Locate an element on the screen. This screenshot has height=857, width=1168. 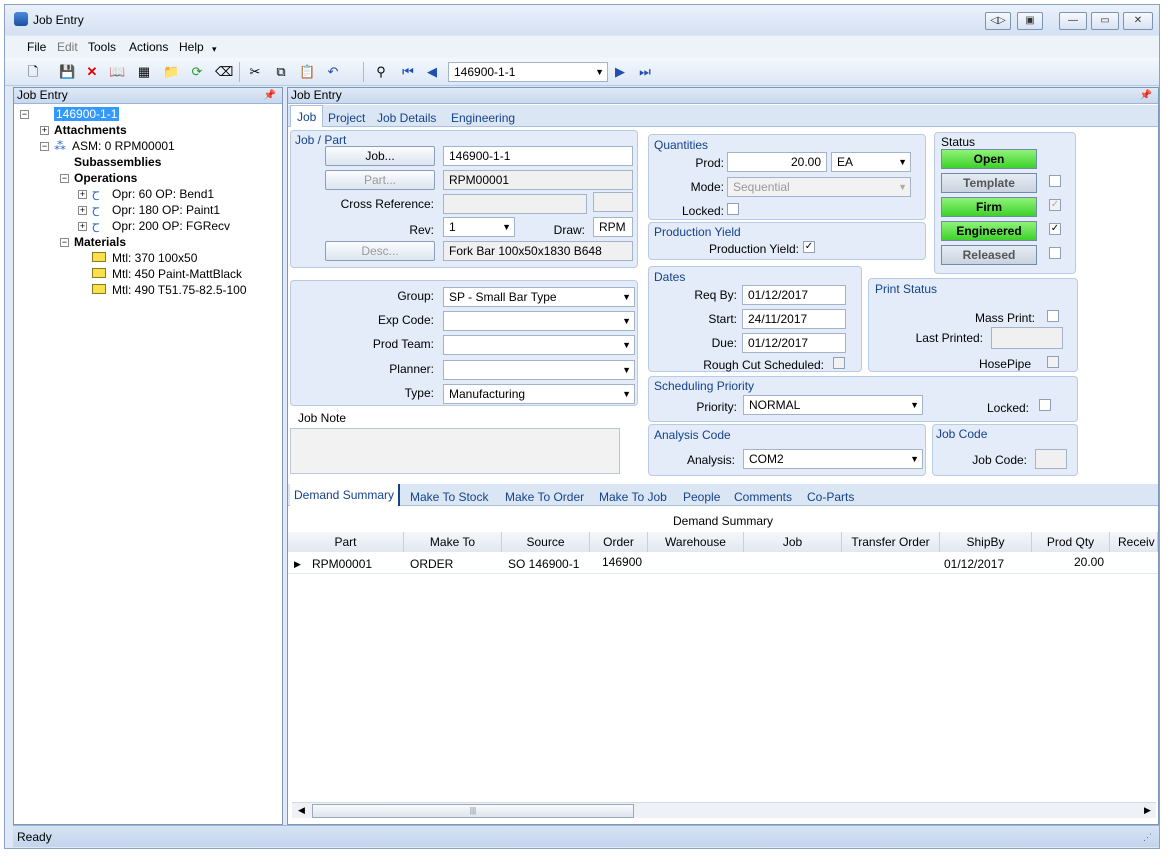
released-status-button: Released is located at coordinates (989, 255).